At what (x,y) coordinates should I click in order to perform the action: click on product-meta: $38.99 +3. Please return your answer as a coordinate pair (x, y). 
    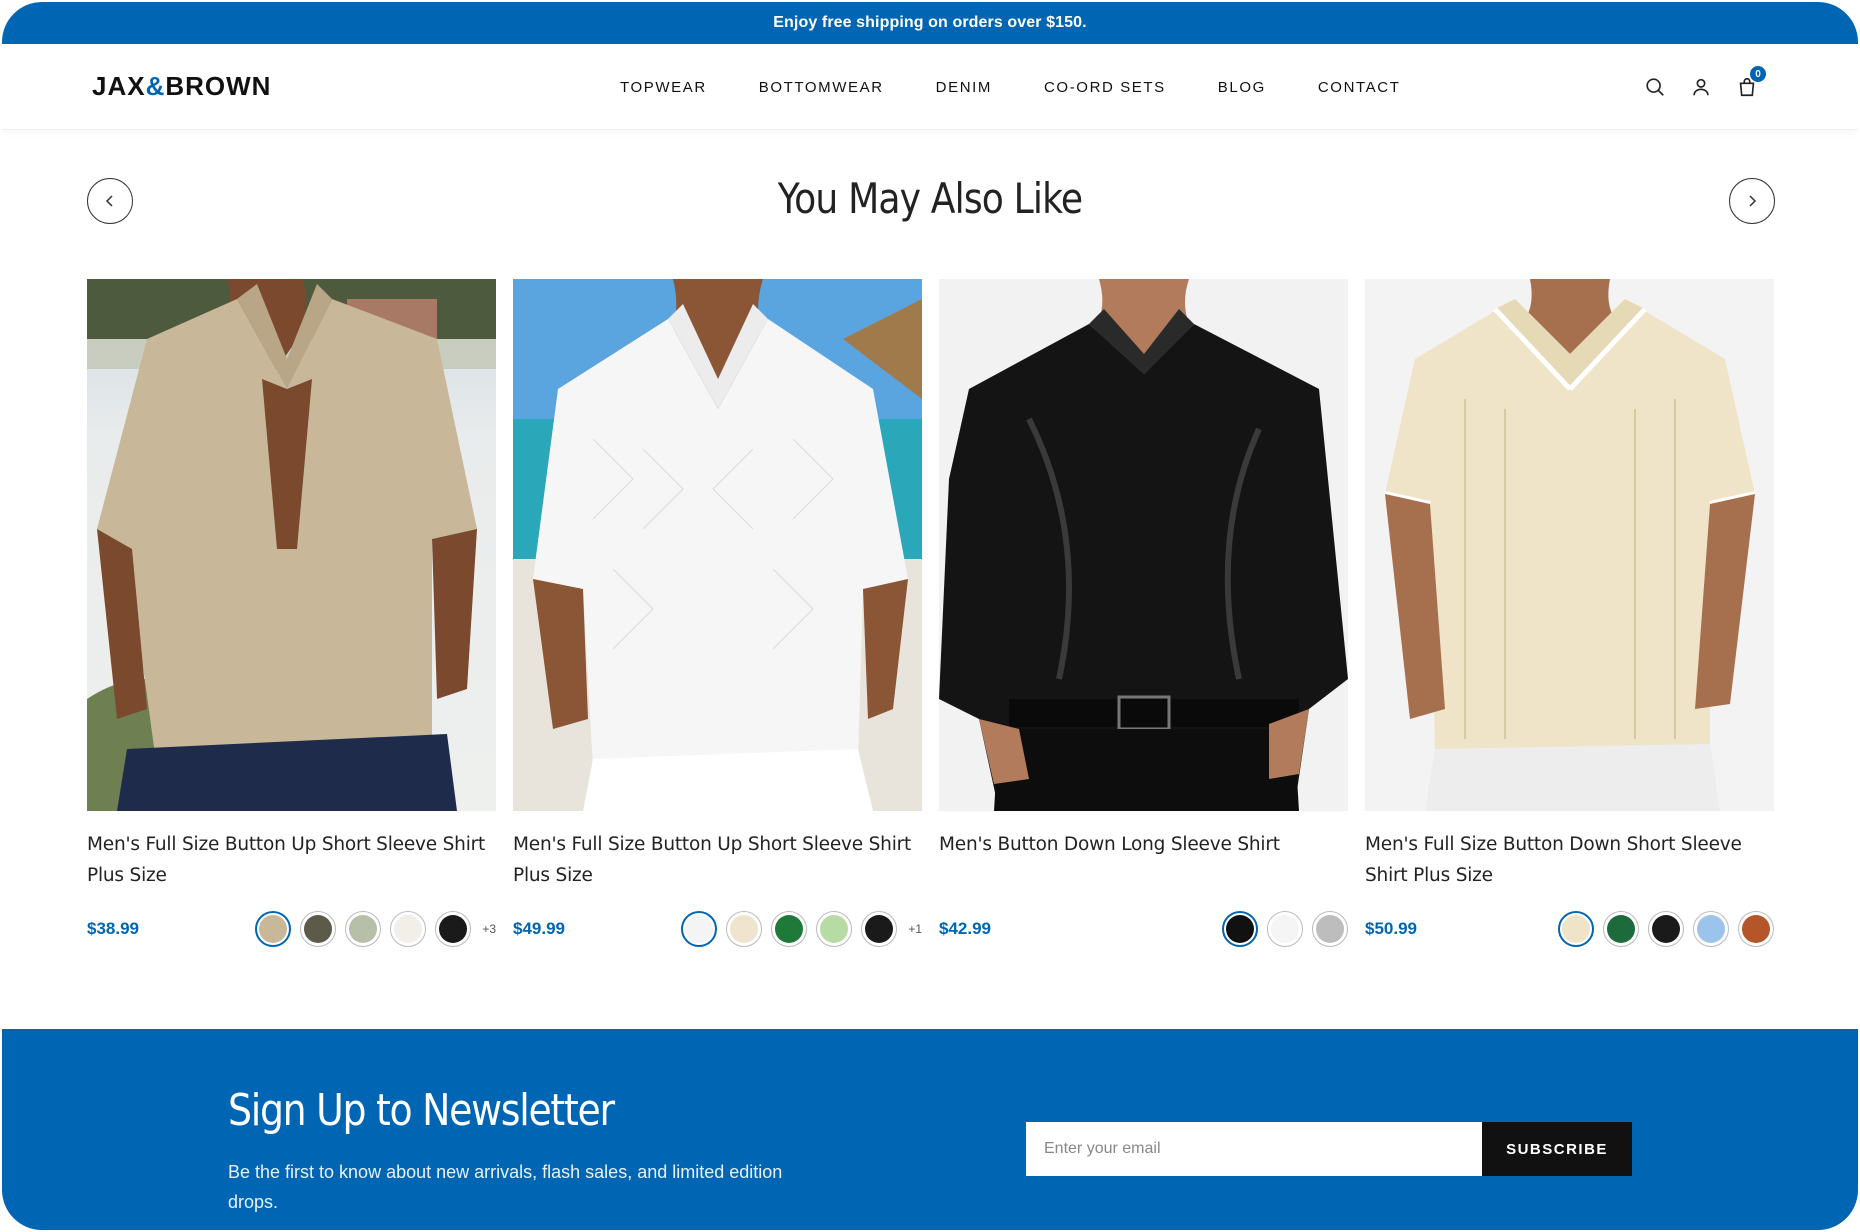
    Looking at the image, I should click on (291, 929).